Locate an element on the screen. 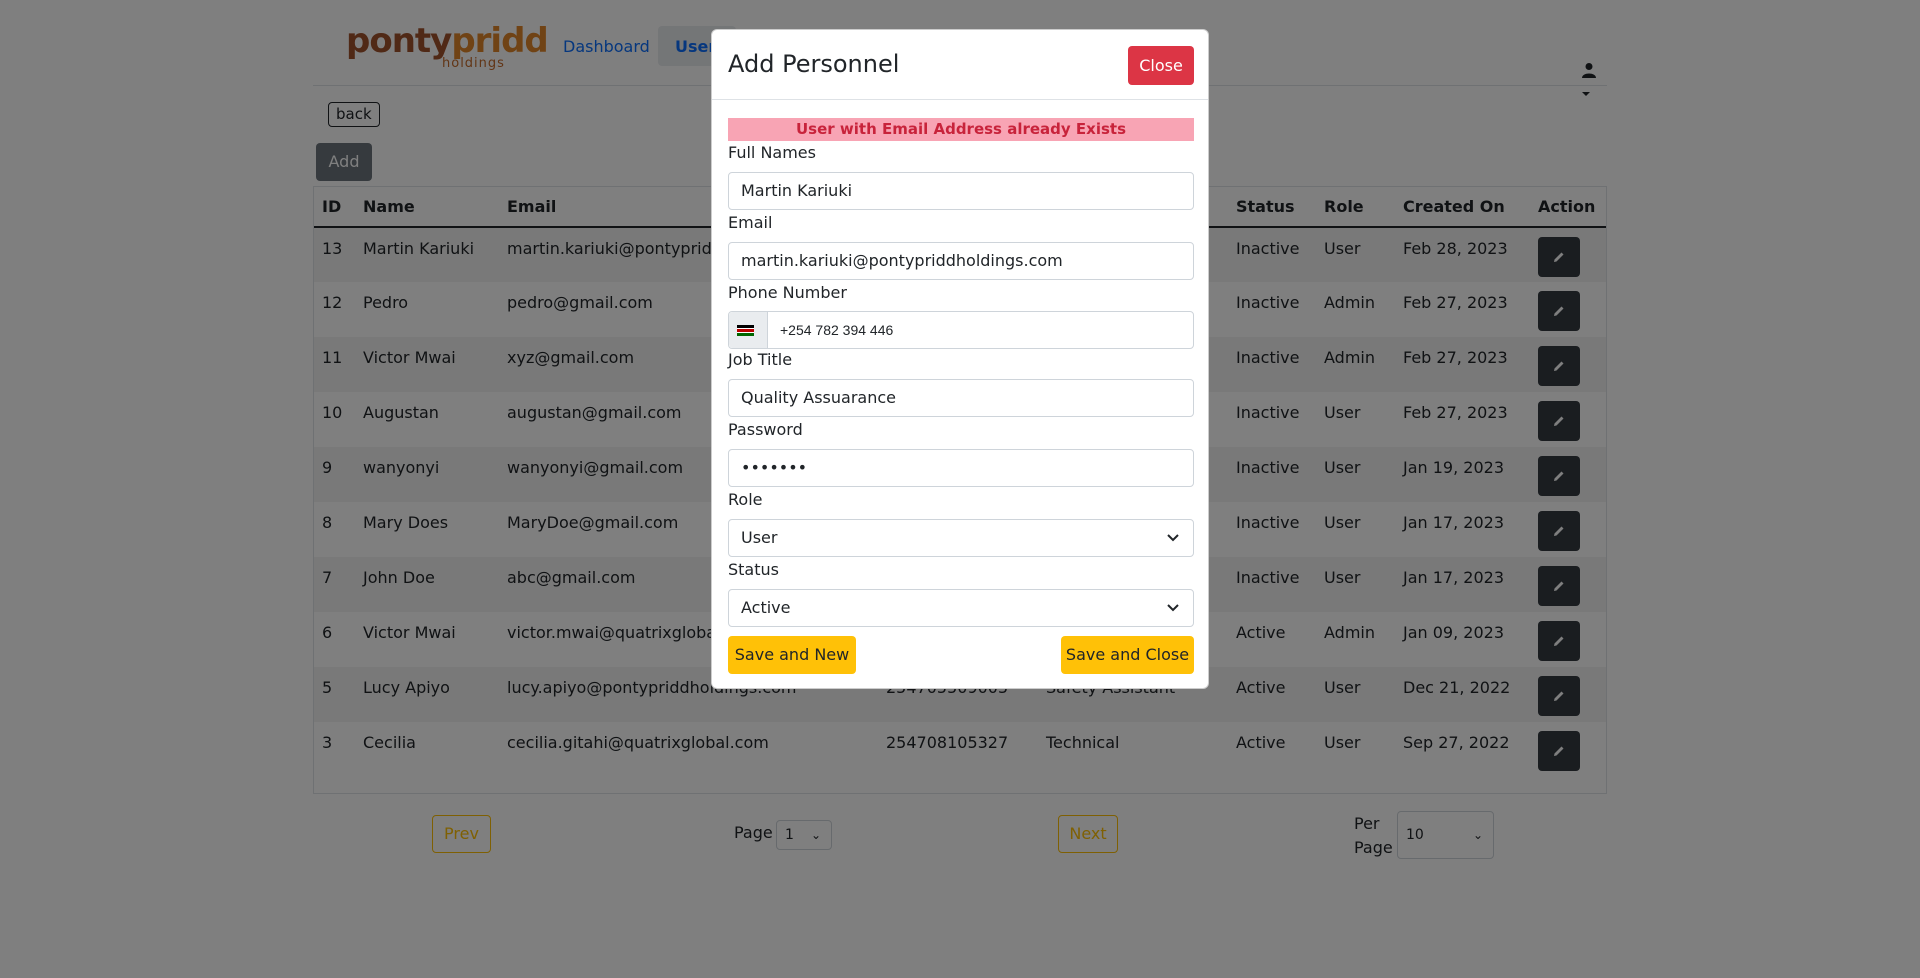 The width and height of the screenshot is (1920, 978). password-input: ••••••• is located at coordinates (961, 468).